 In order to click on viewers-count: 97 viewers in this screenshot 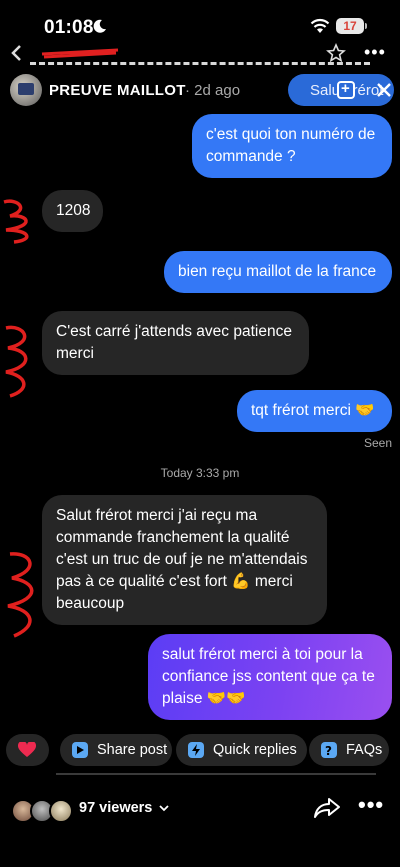, I will do `click(124, 808)`.